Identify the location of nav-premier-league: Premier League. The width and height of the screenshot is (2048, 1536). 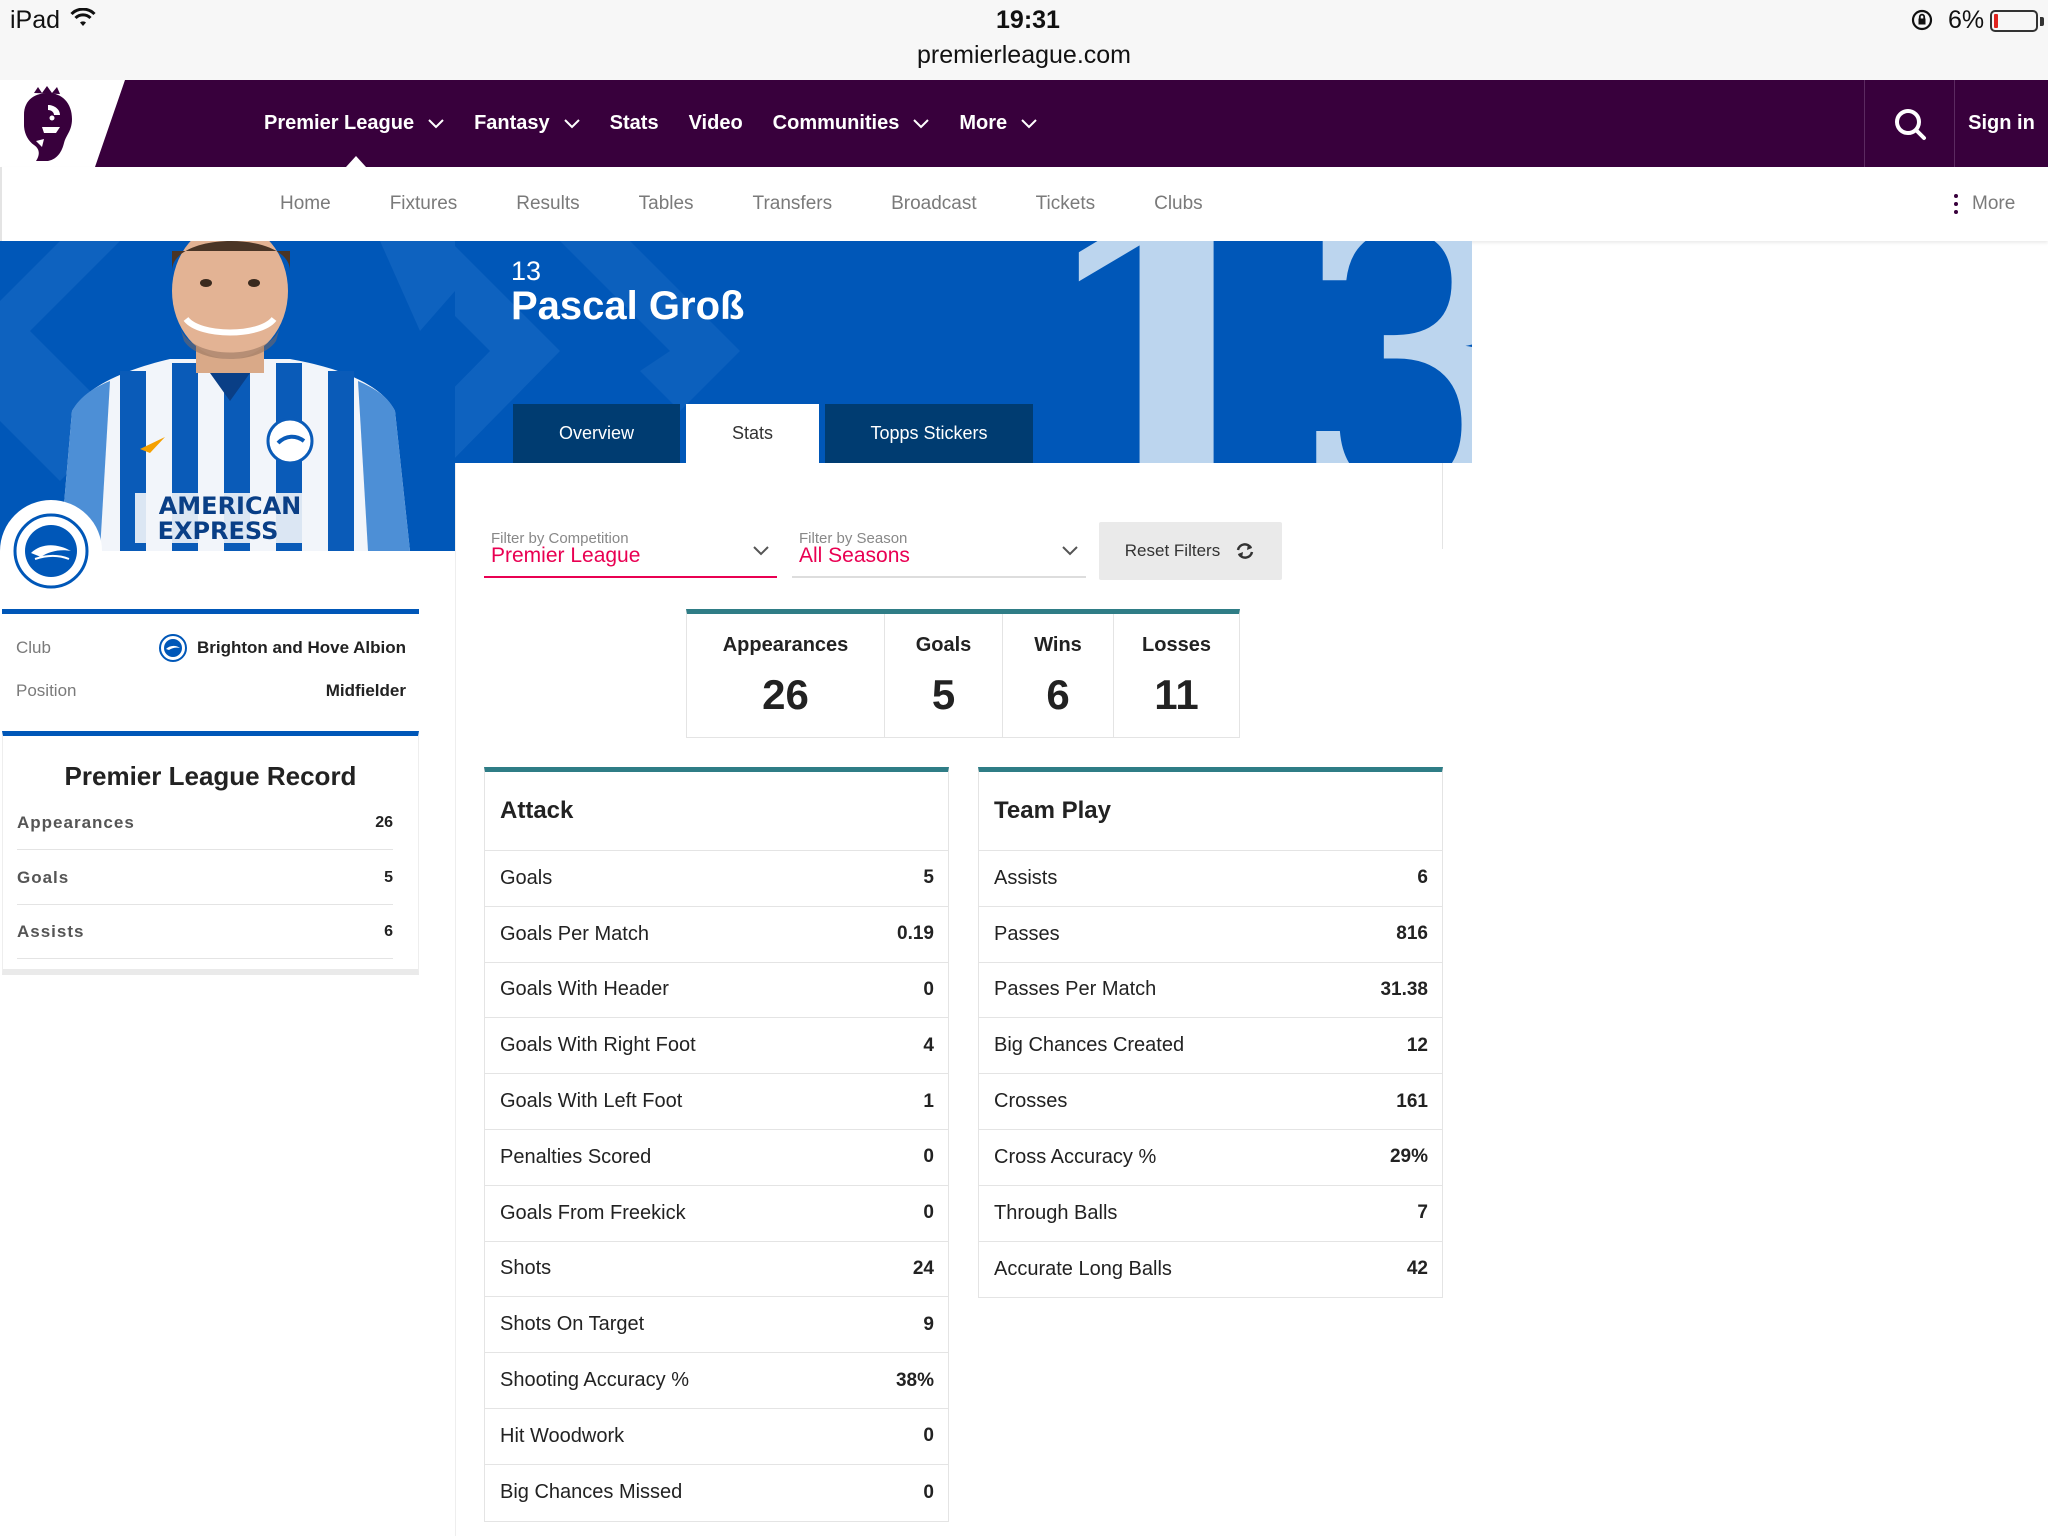
(354, 123).